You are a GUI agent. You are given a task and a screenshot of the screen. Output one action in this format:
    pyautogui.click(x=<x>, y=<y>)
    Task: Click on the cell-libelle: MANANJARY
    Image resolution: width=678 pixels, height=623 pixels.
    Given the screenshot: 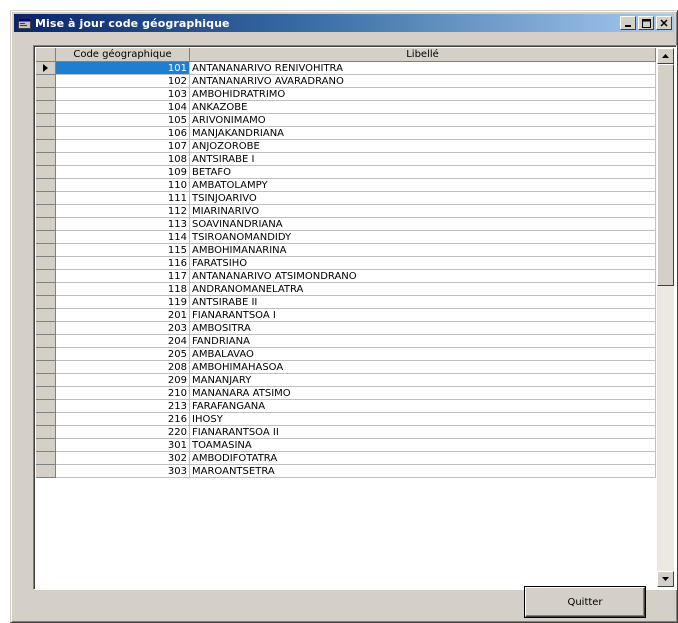 What is the action you would take?
    pyautogui.click(x=423, y=380)
    